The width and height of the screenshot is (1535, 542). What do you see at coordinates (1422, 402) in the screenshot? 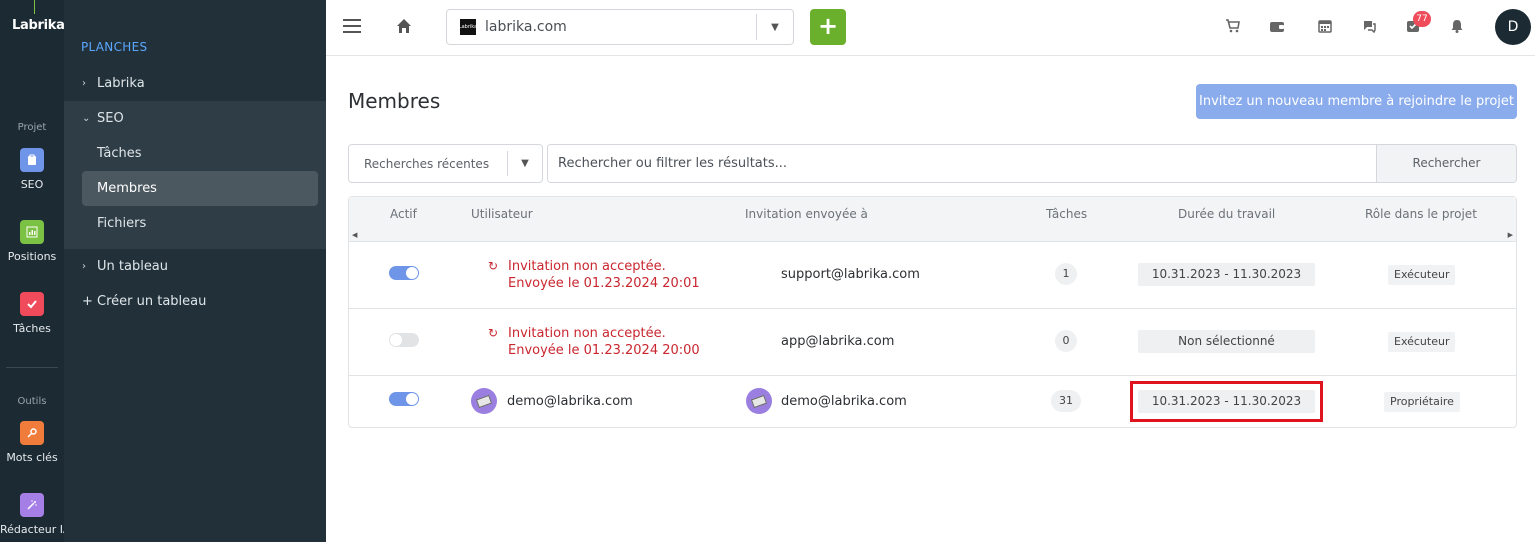
I see `role-badge: Propriétaire` at bounding box center [1422, 402].